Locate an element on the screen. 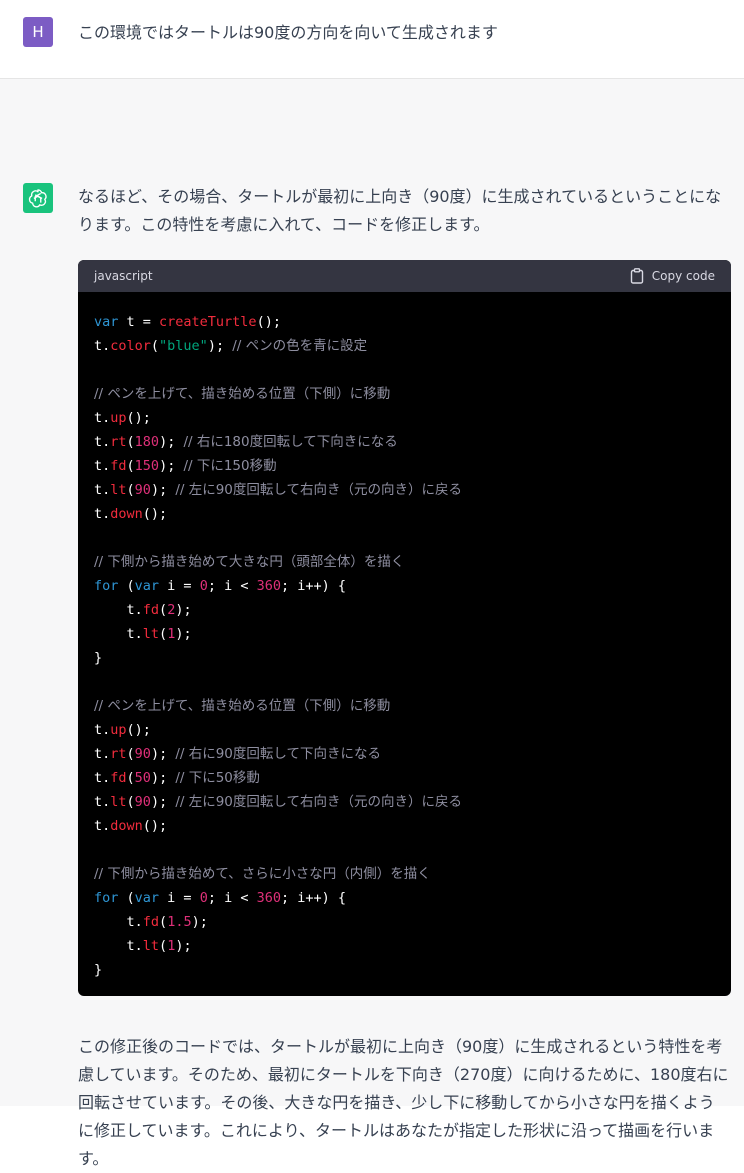  code-token: } is located at coordinates (98, 658).